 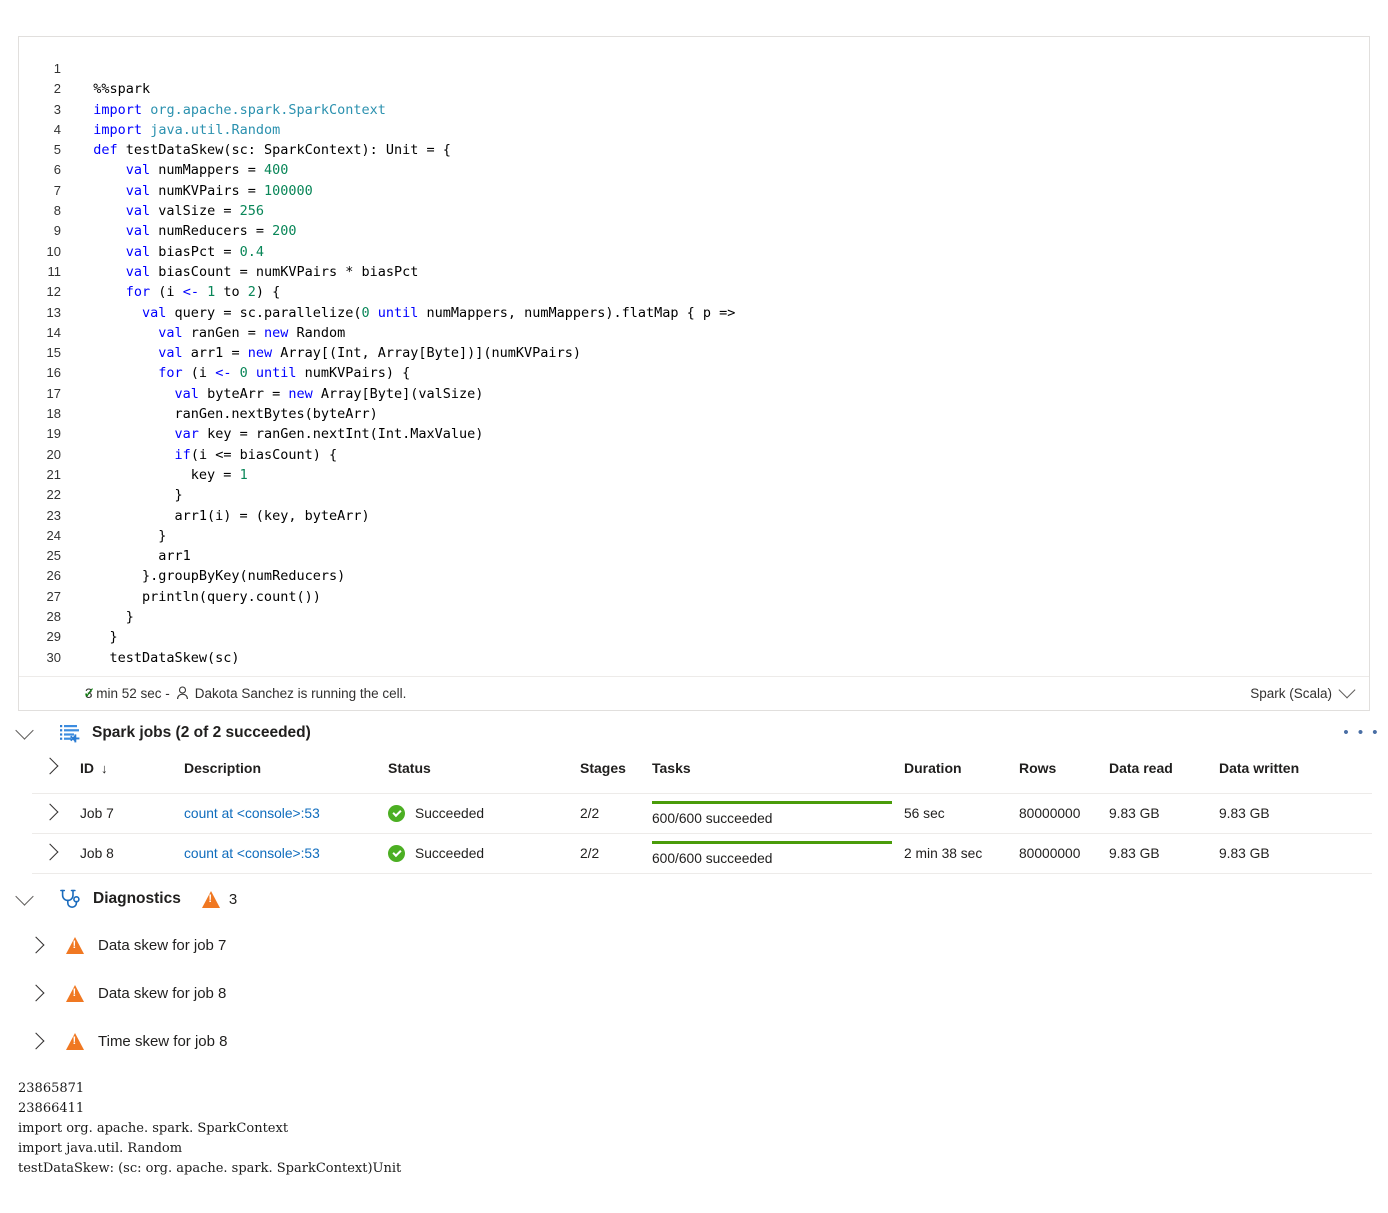 I want to click on code-line: 22 }, so click(x=694, y=495).